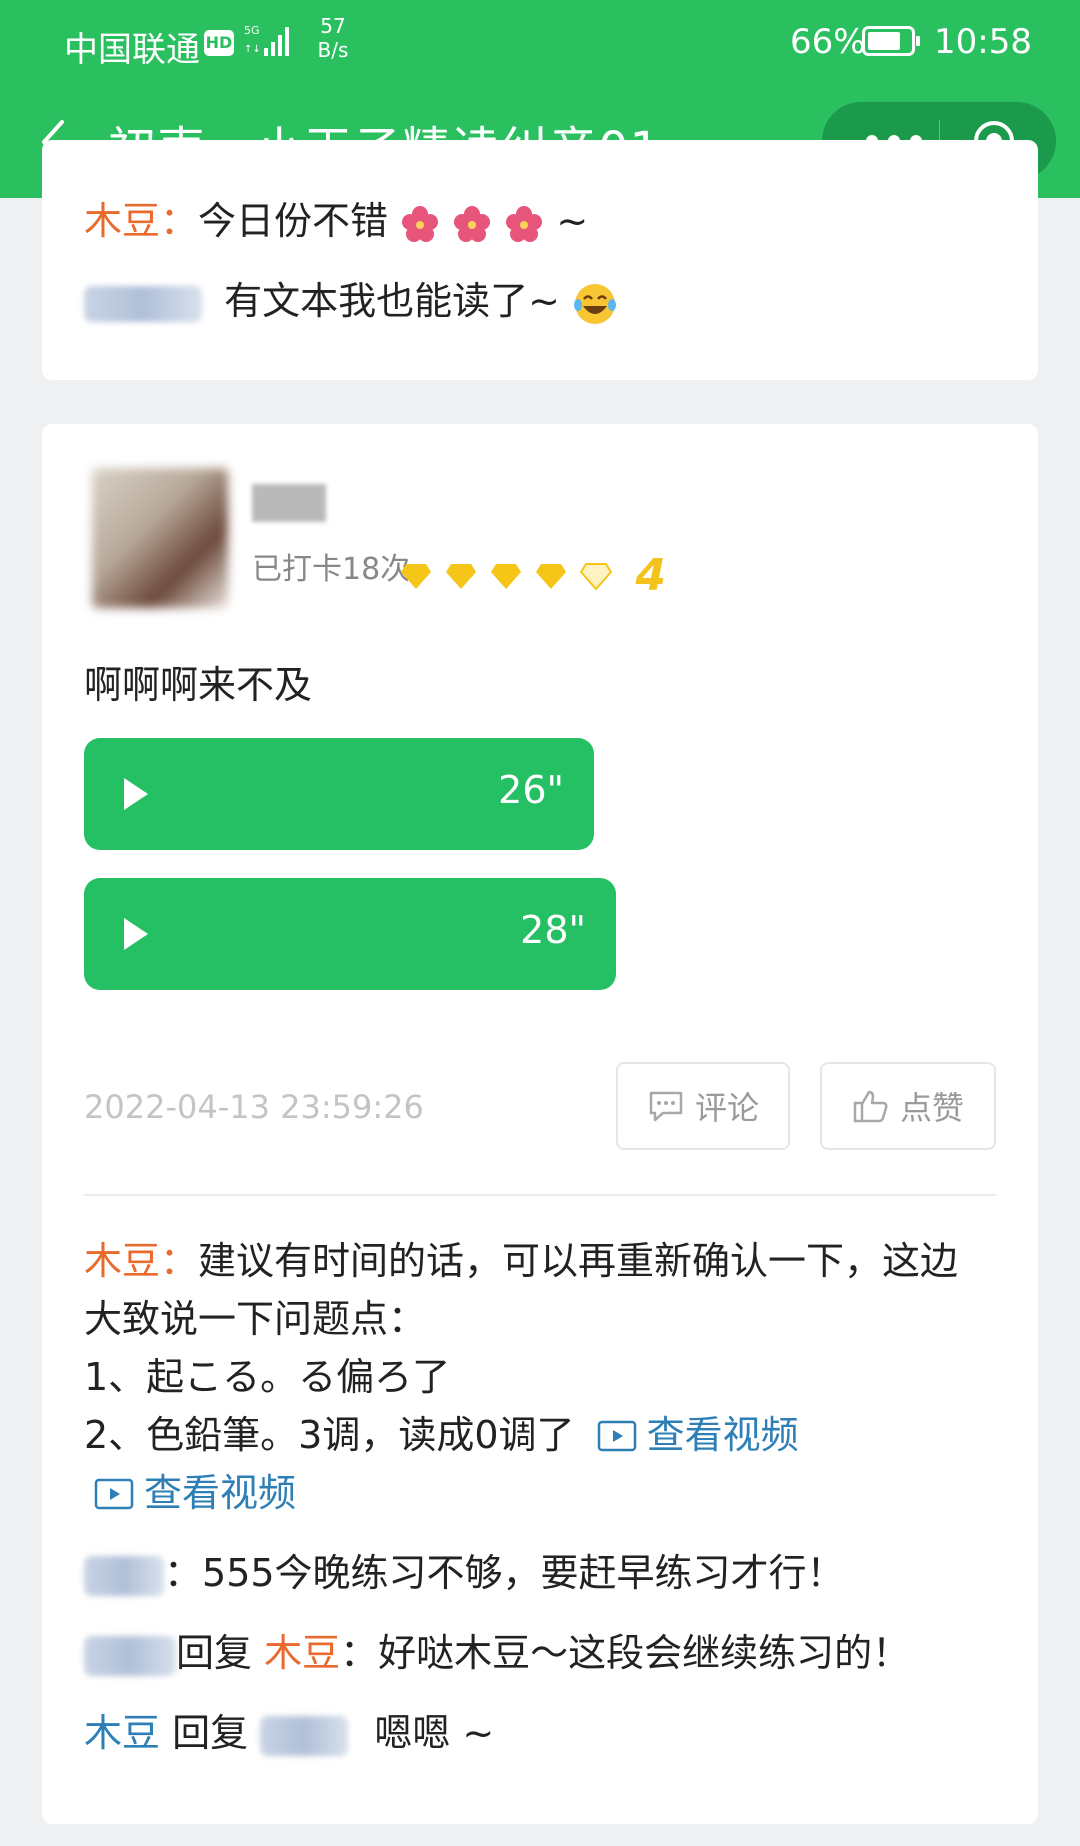  What do you see at coordinates (255, 1319) in the screenshot?
I see `feedback-line: 大致说一下问题点：` at bounding box center [255, 1319].